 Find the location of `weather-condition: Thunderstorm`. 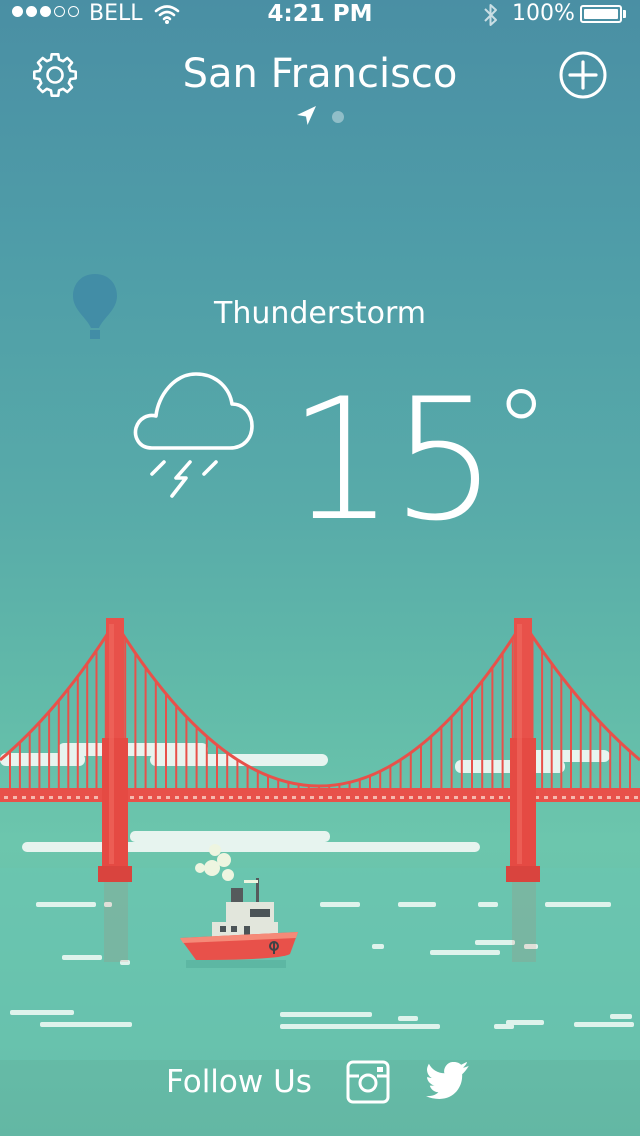

weather-condition: Thunderstorm is located at coordinates (320, 313).